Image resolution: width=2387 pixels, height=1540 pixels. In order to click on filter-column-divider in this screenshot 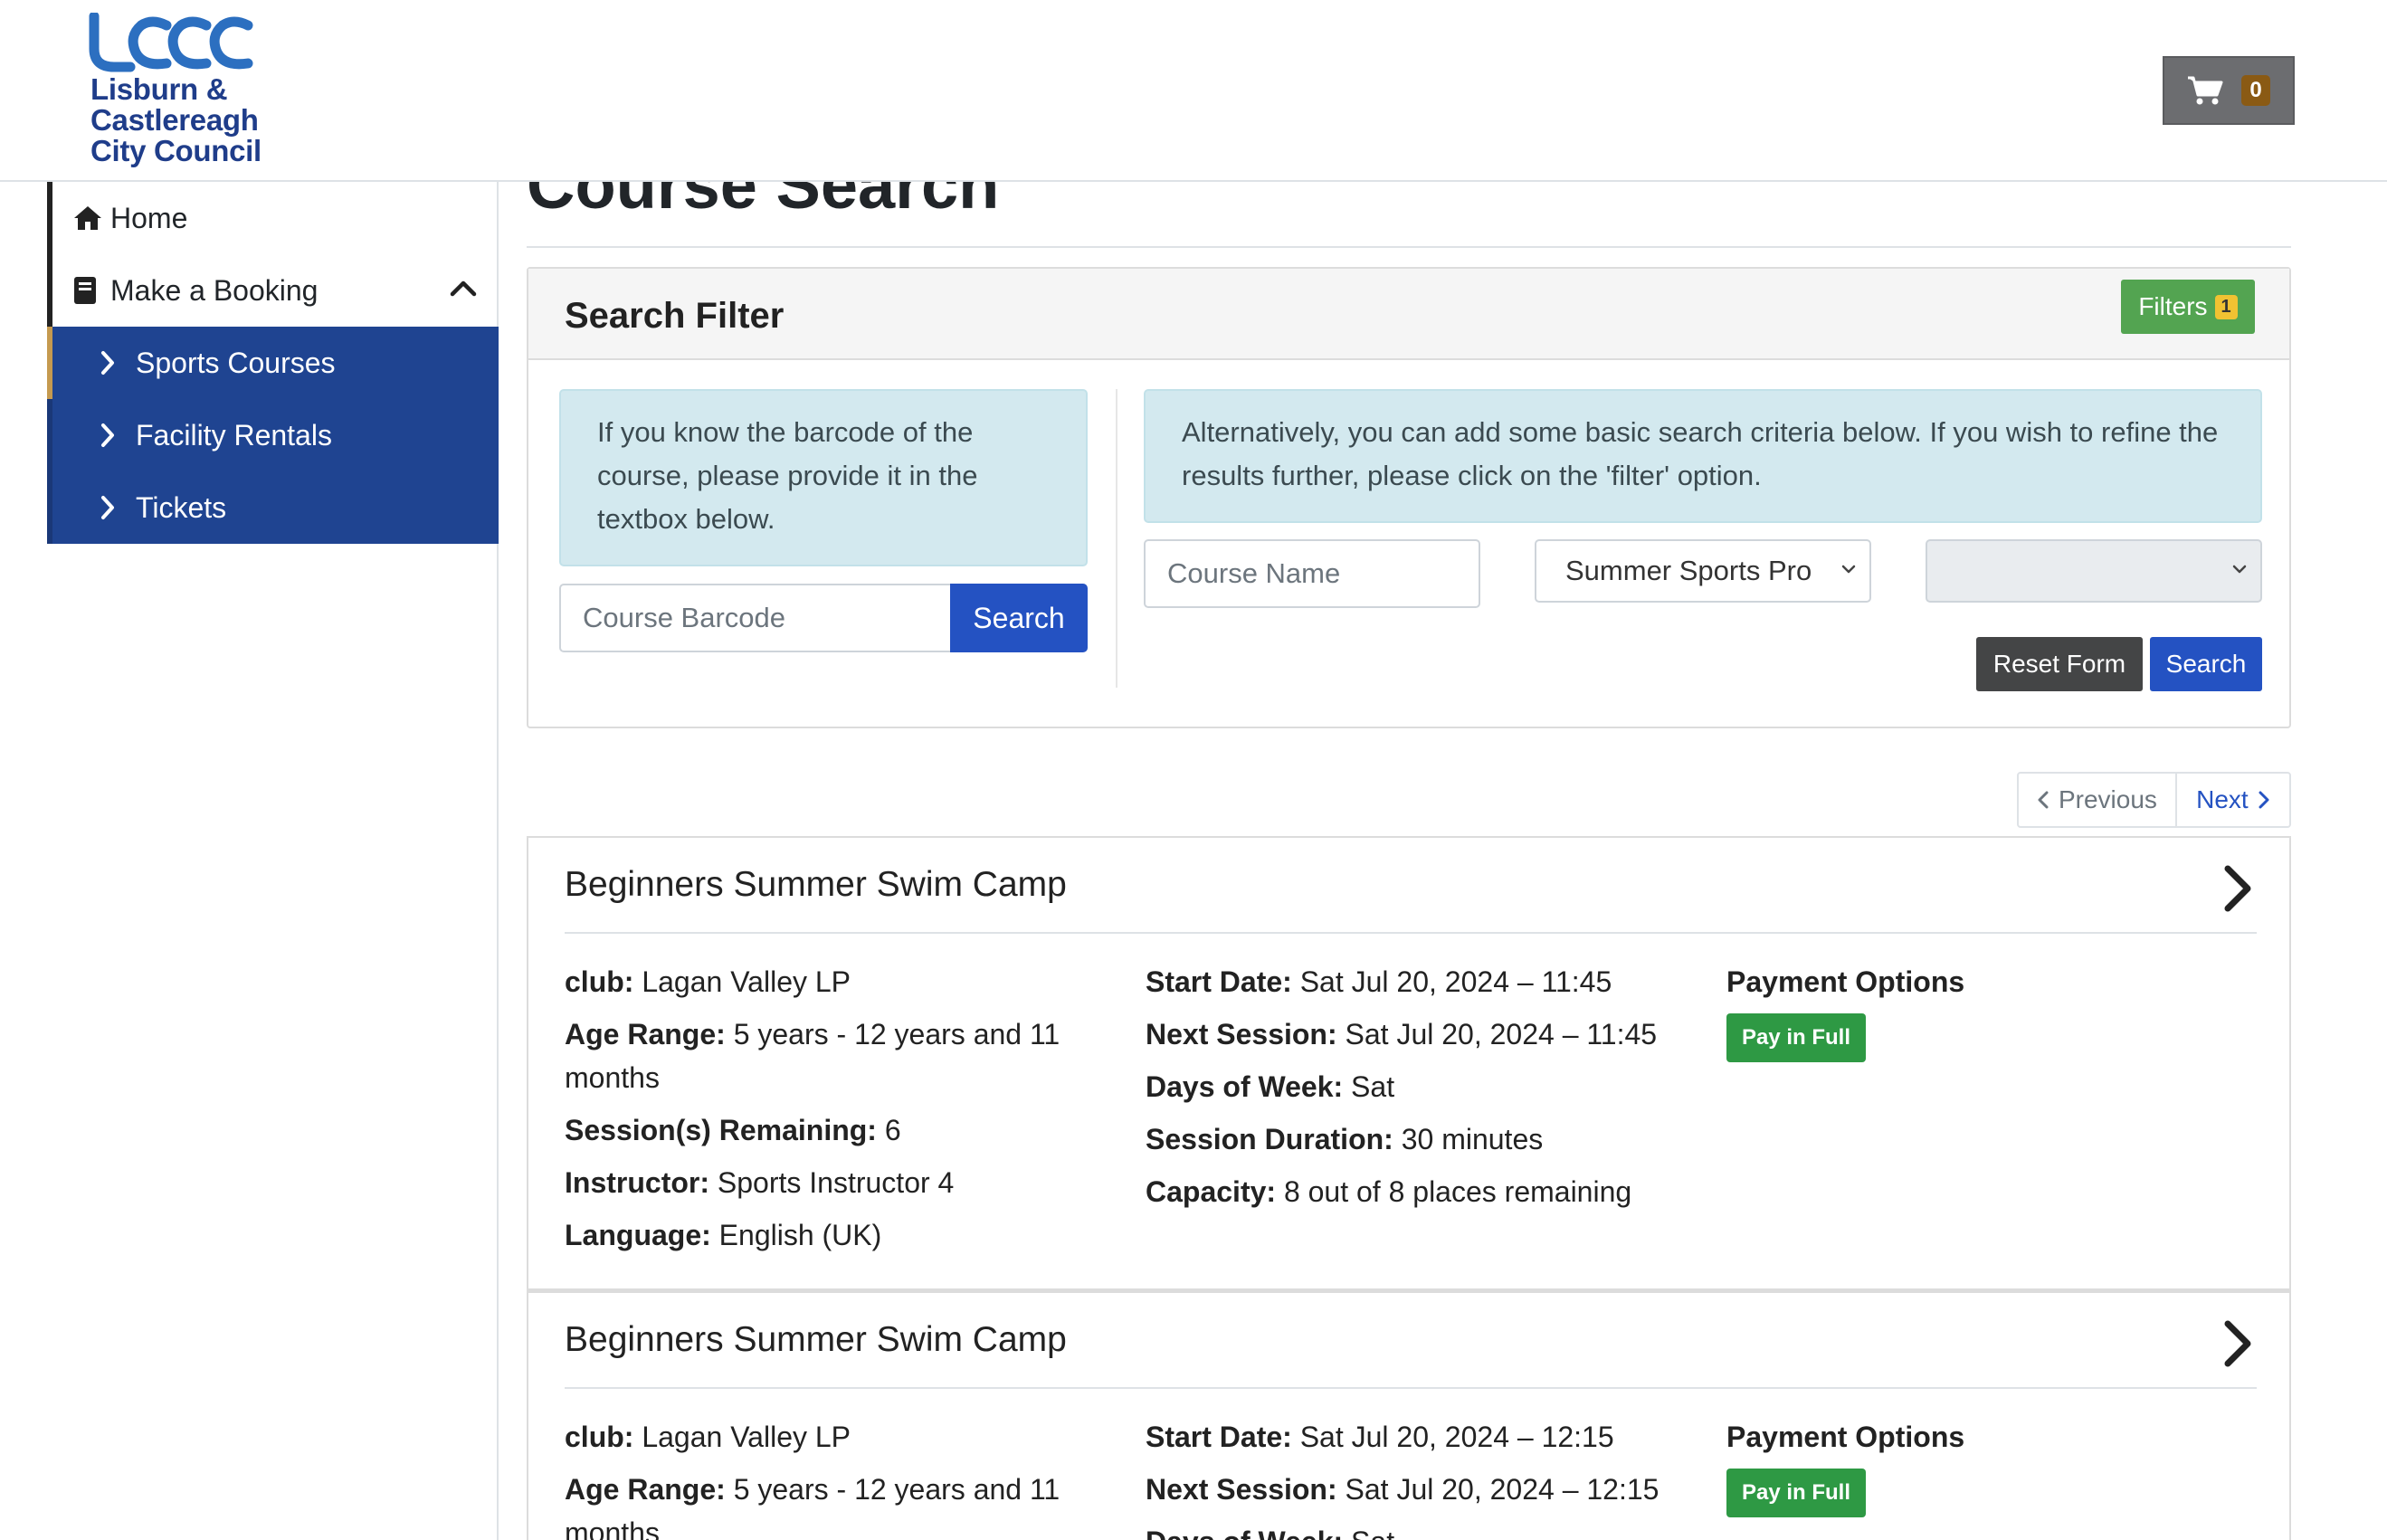, I will do `click(1116, 539)`.